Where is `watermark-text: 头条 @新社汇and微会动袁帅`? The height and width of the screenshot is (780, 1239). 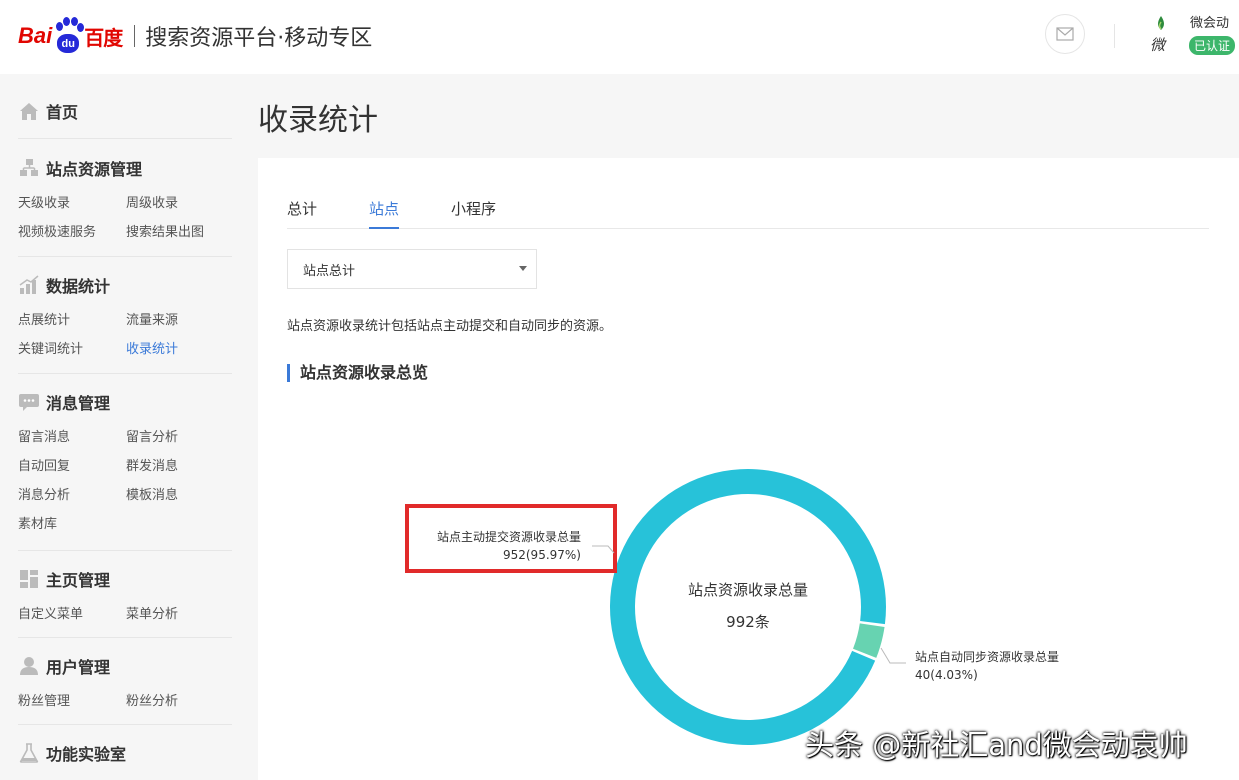
watermark-text: 头条 @新社汇and微会动袁帅 is located at coordinates (996, 745).